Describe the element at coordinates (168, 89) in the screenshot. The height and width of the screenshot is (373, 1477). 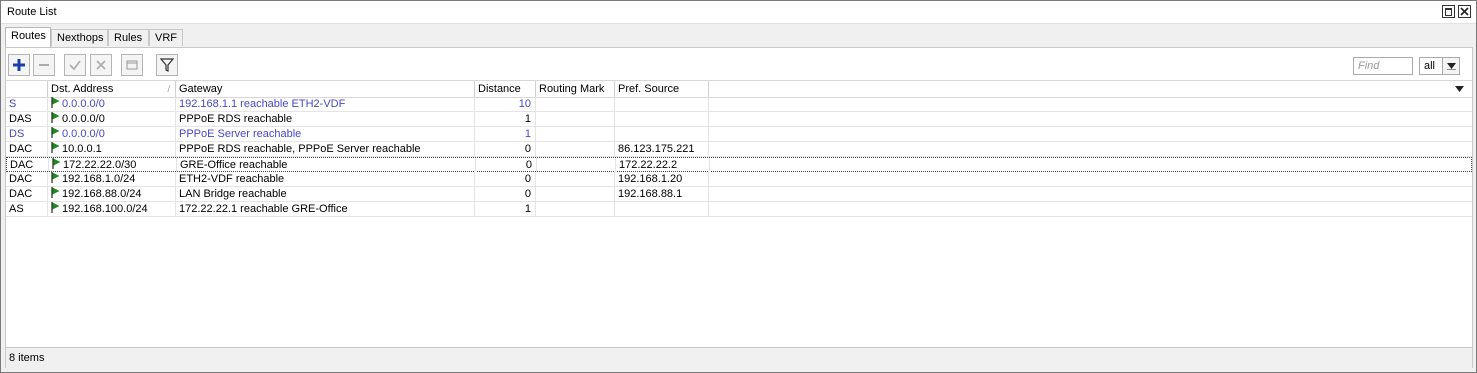
I see `sort-indicator-icon: /` at that location.